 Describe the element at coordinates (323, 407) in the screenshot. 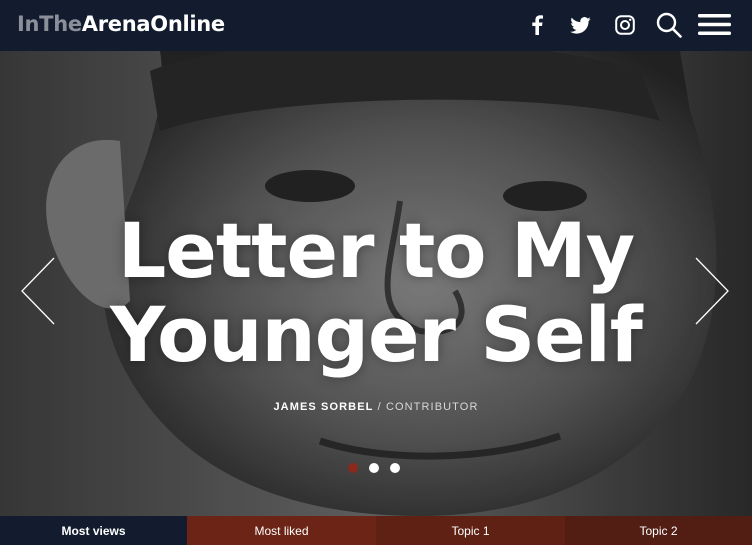

I see `author-name: JAMES SORBEL` at that location.